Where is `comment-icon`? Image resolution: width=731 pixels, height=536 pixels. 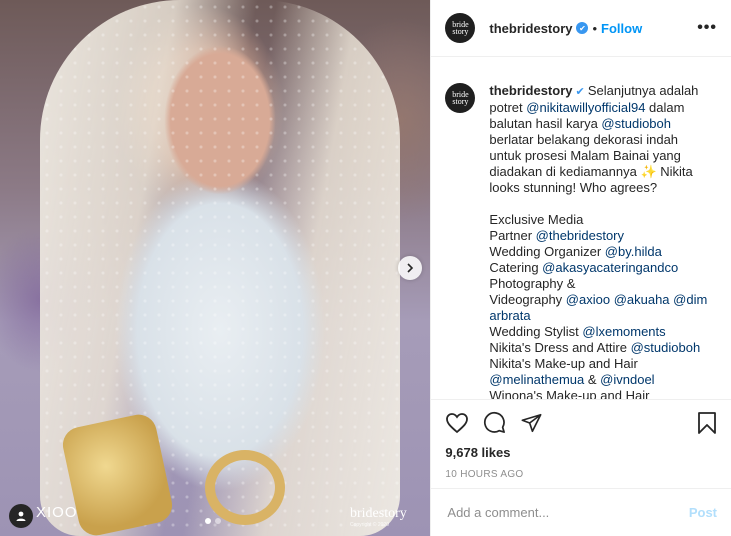
comment-icon is located at coordinates (495, 422).